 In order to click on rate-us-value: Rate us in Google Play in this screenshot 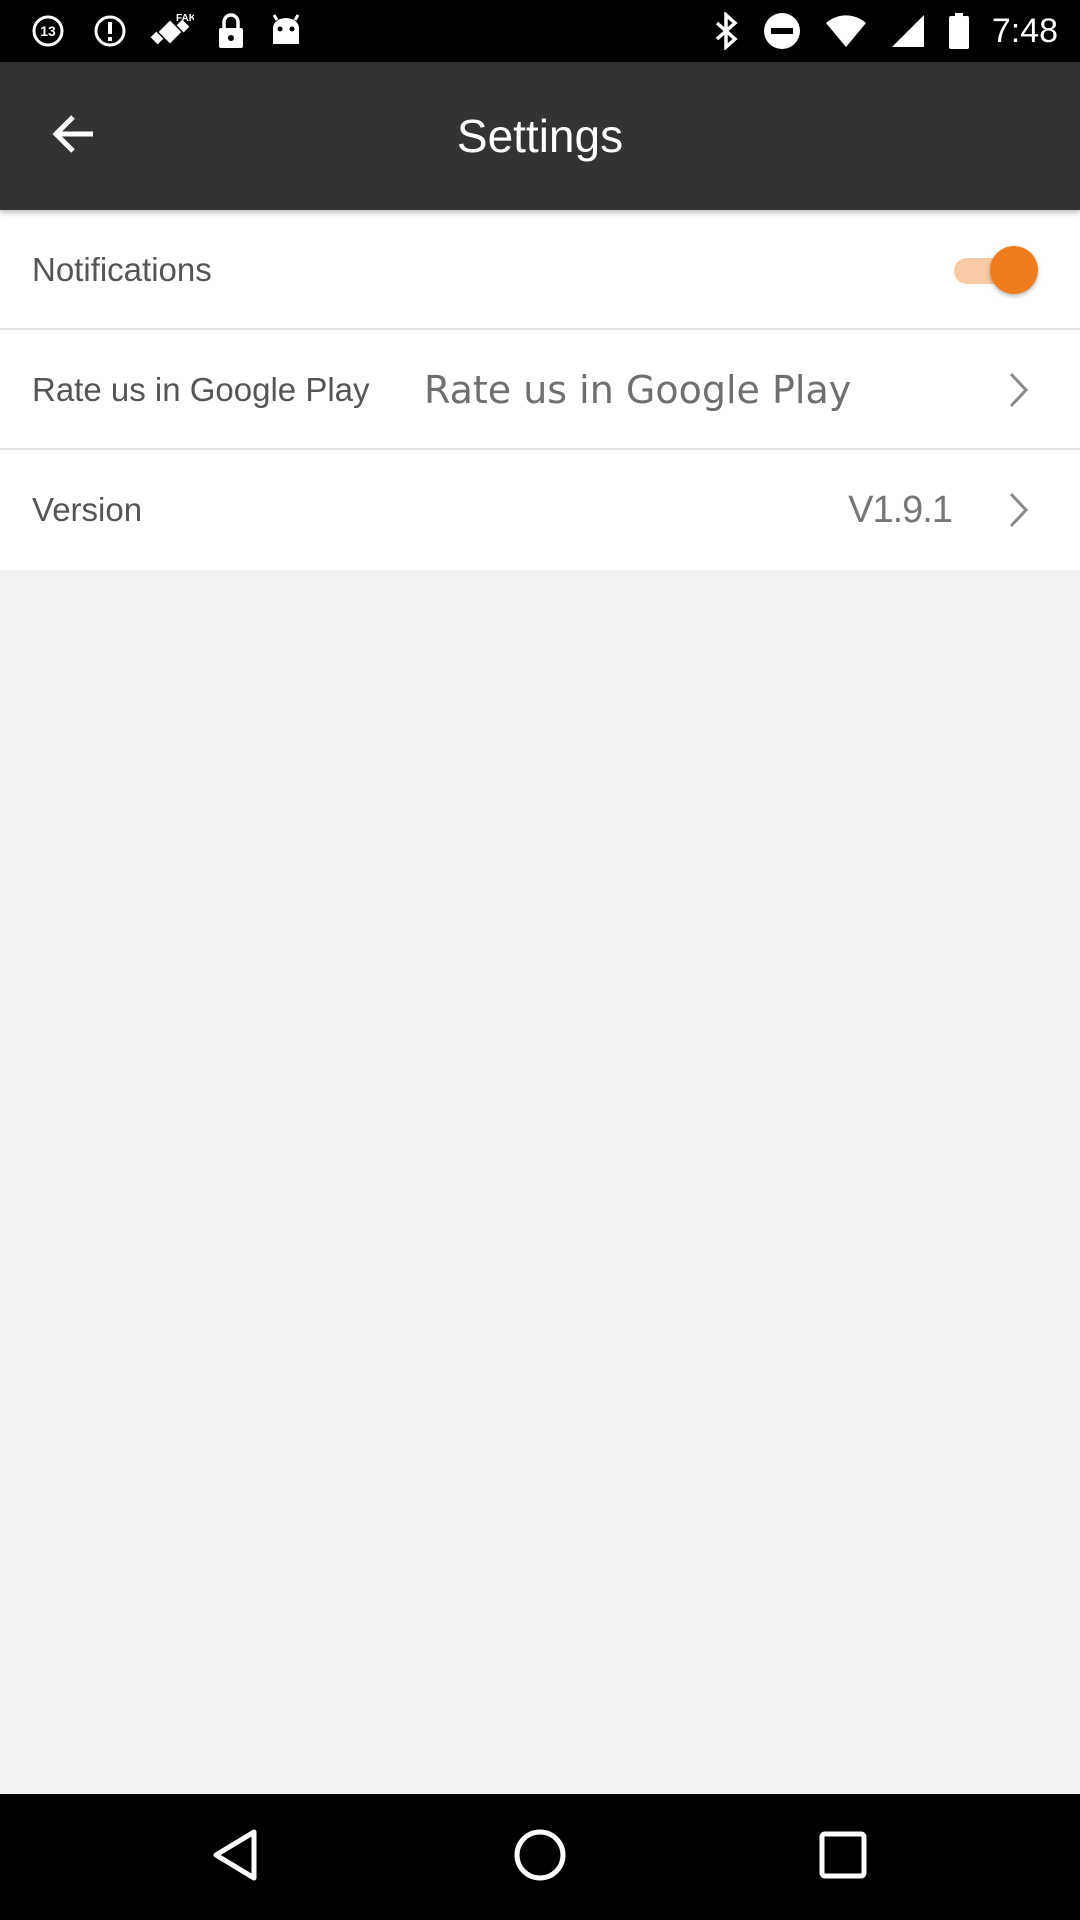, I will do `click(638, 390)`.